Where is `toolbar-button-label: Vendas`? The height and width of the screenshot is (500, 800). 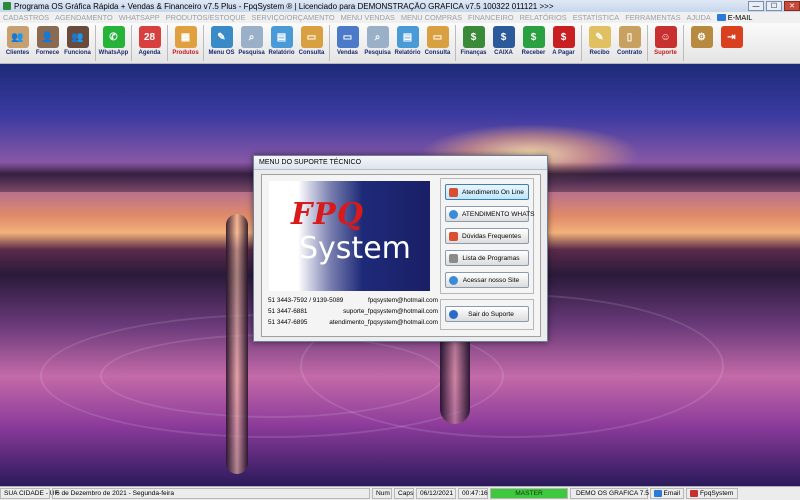 toolbar-button-label: Vendas is located at coordinates (347, 53).